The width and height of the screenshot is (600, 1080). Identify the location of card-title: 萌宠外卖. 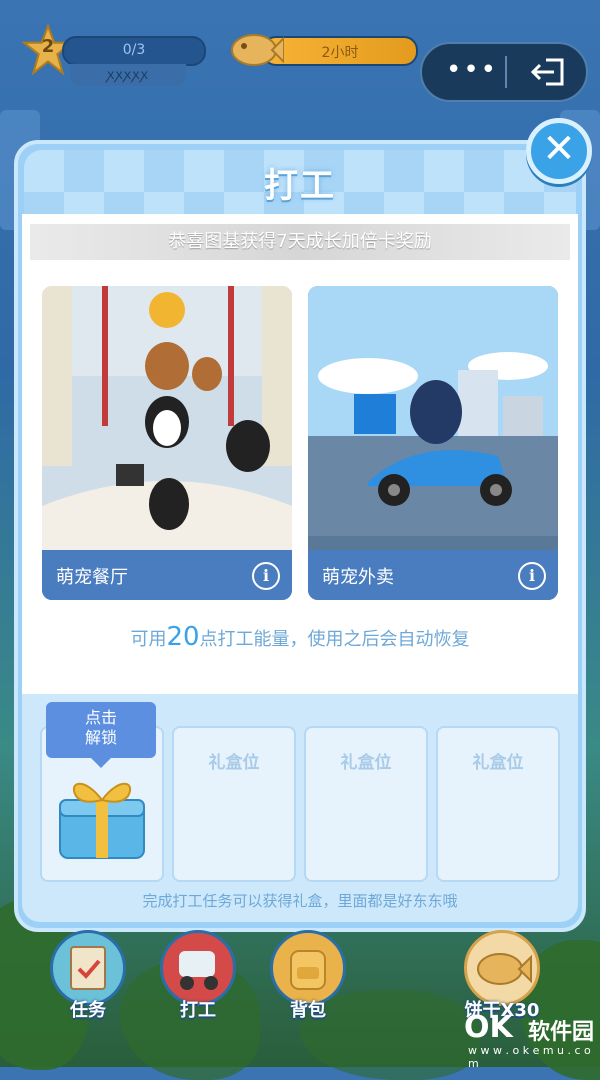
(358, 577).